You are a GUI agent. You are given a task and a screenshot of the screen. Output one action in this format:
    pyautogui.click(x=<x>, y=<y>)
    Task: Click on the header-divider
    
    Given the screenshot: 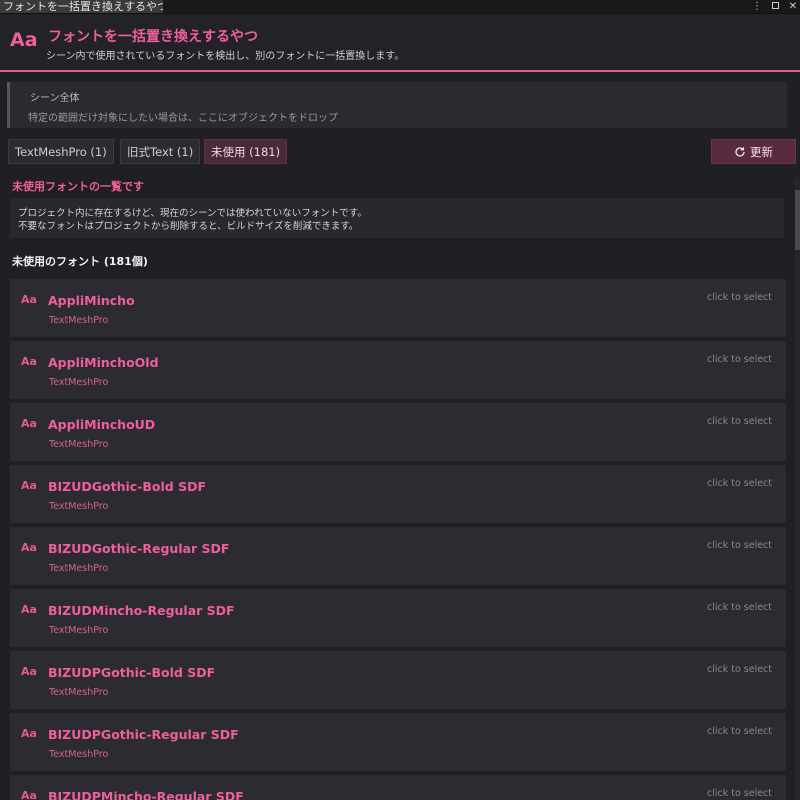 What is the action you would take?
    pyautogui.click(x=400, y=71)
    